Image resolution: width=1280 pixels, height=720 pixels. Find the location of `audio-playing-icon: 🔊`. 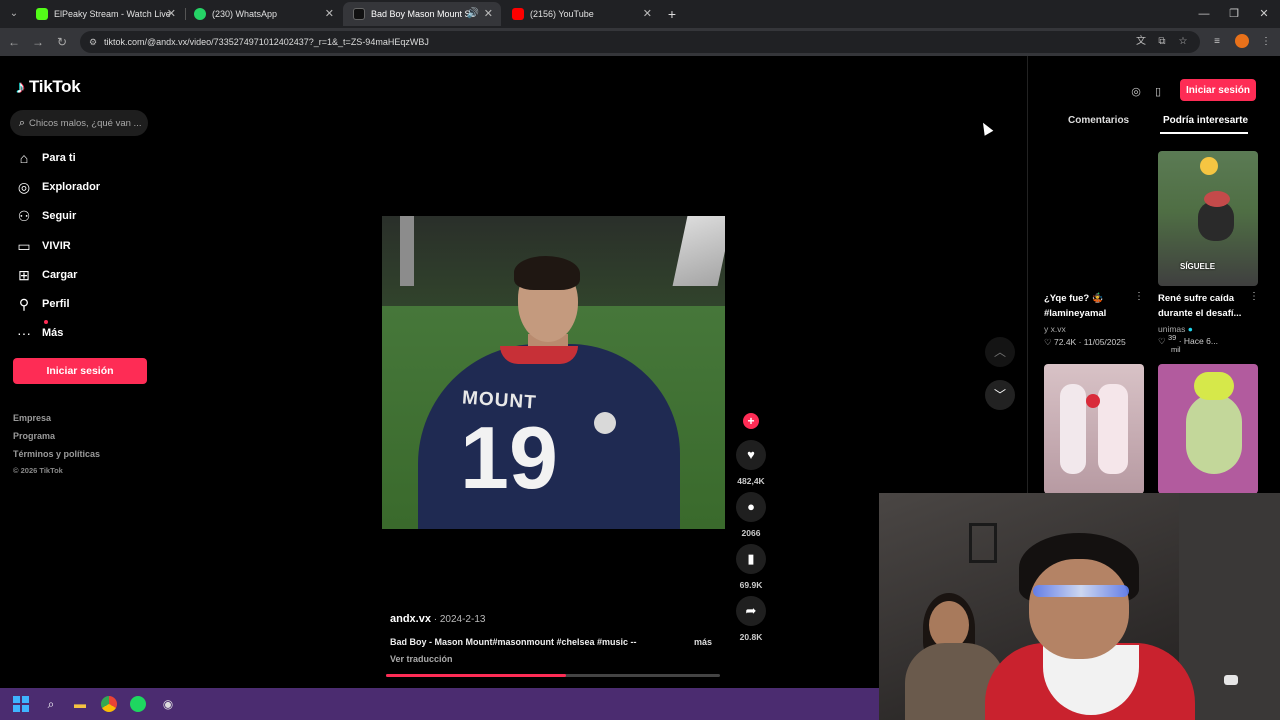

audio-playing-icon: 🔊 is located at coordinates (473, 14).